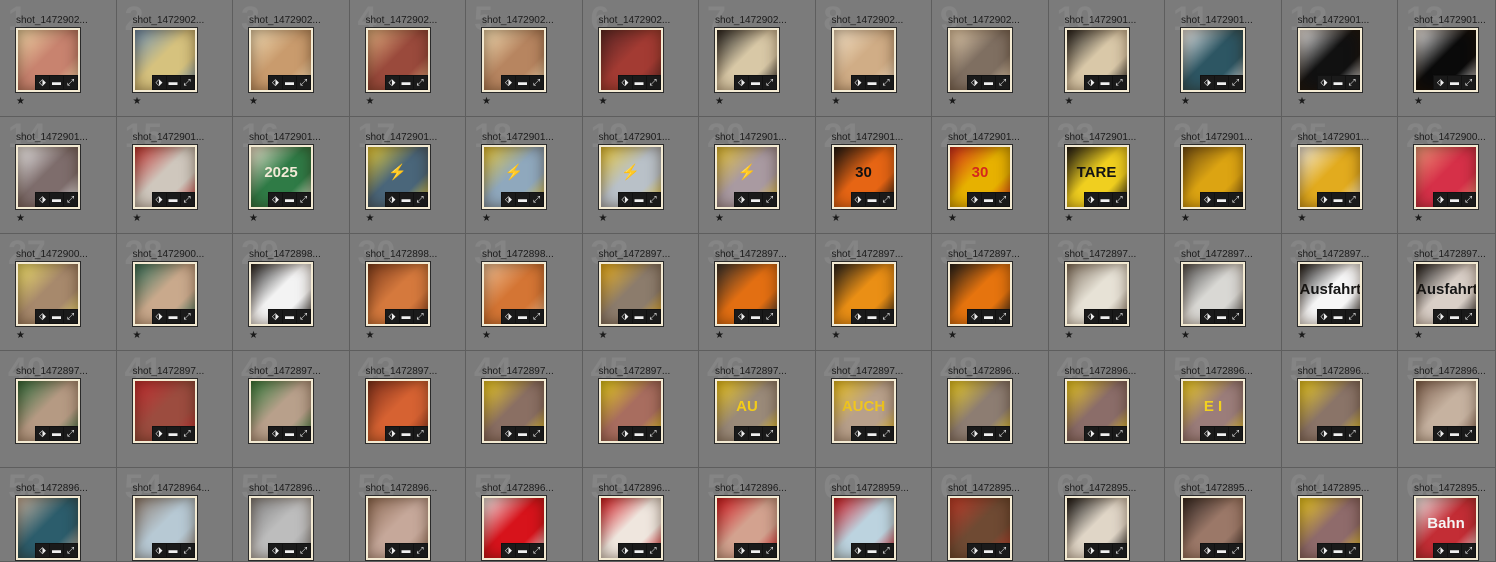 The image size is (1496, 562). Describe the element at coordinates (397, 177) in the screenshot. I see `photo-thumbnail: ⚡ ⬗ ▬ ⤢` at that location.